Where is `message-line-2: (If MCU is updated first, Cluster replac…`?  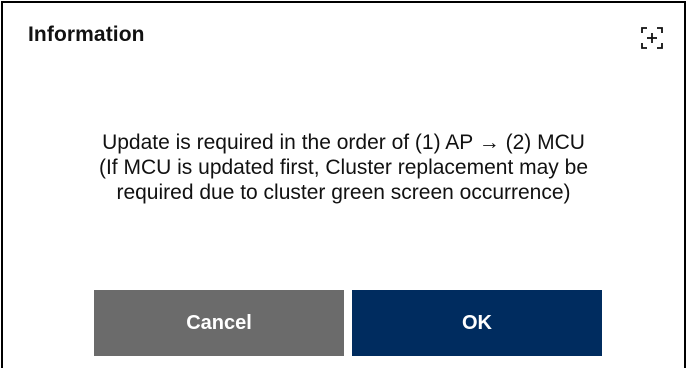 message-line-2: (If MCU is updated first, Cluster replac… is located at coordinates (343, 167).